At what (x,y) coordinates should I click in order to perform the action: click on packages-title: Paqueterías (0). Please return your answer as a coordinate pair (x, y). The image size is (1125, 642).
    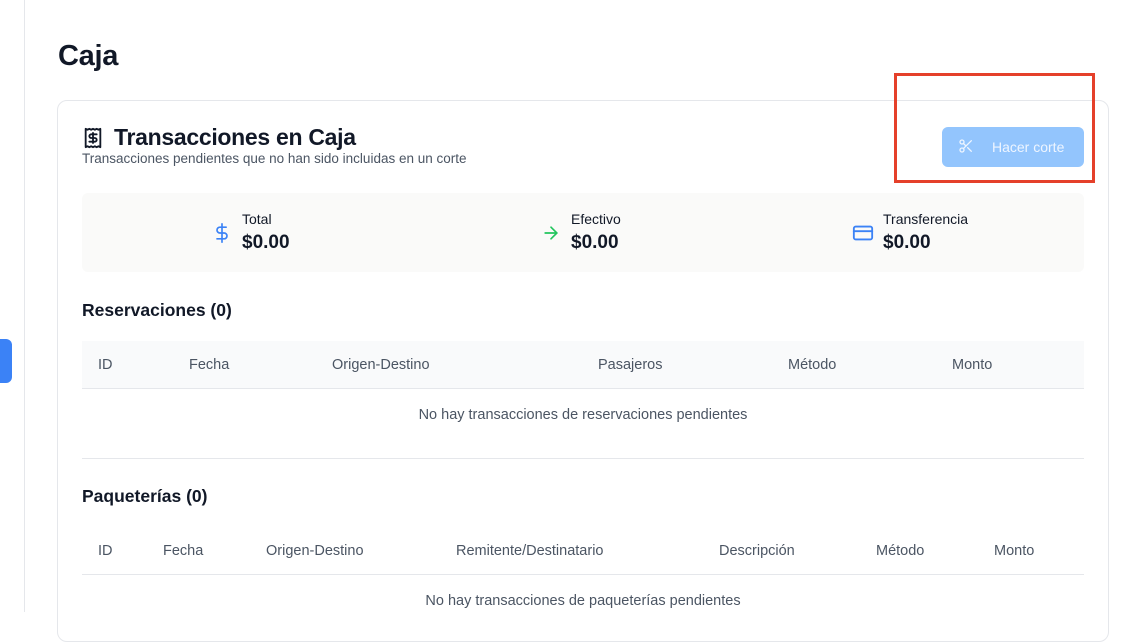
    Looking at the image, I should click on (145, 496).